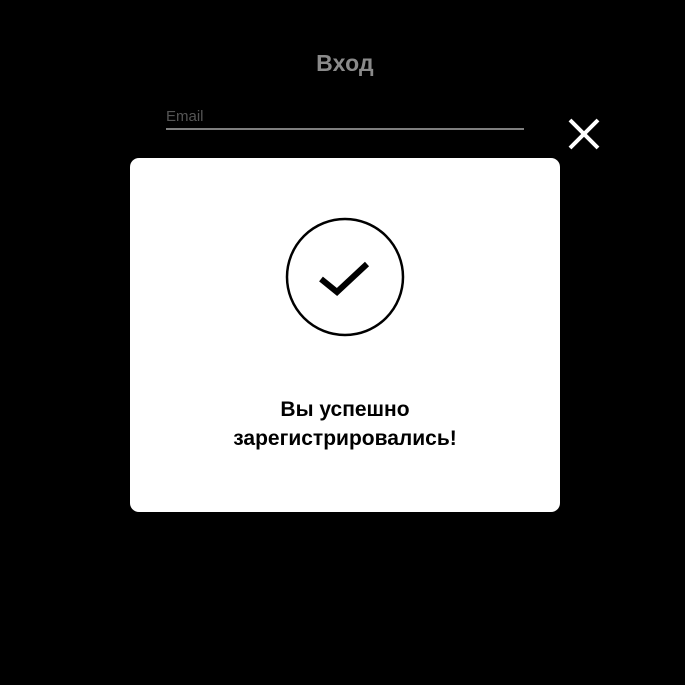 Image resolution: width=685 pixels, height=685 pixels. What do you see at coordinates (345, 438) in the screenshot?
I see `success-message-line-2: зарегистрировались!` at bounding box center [345, 438].